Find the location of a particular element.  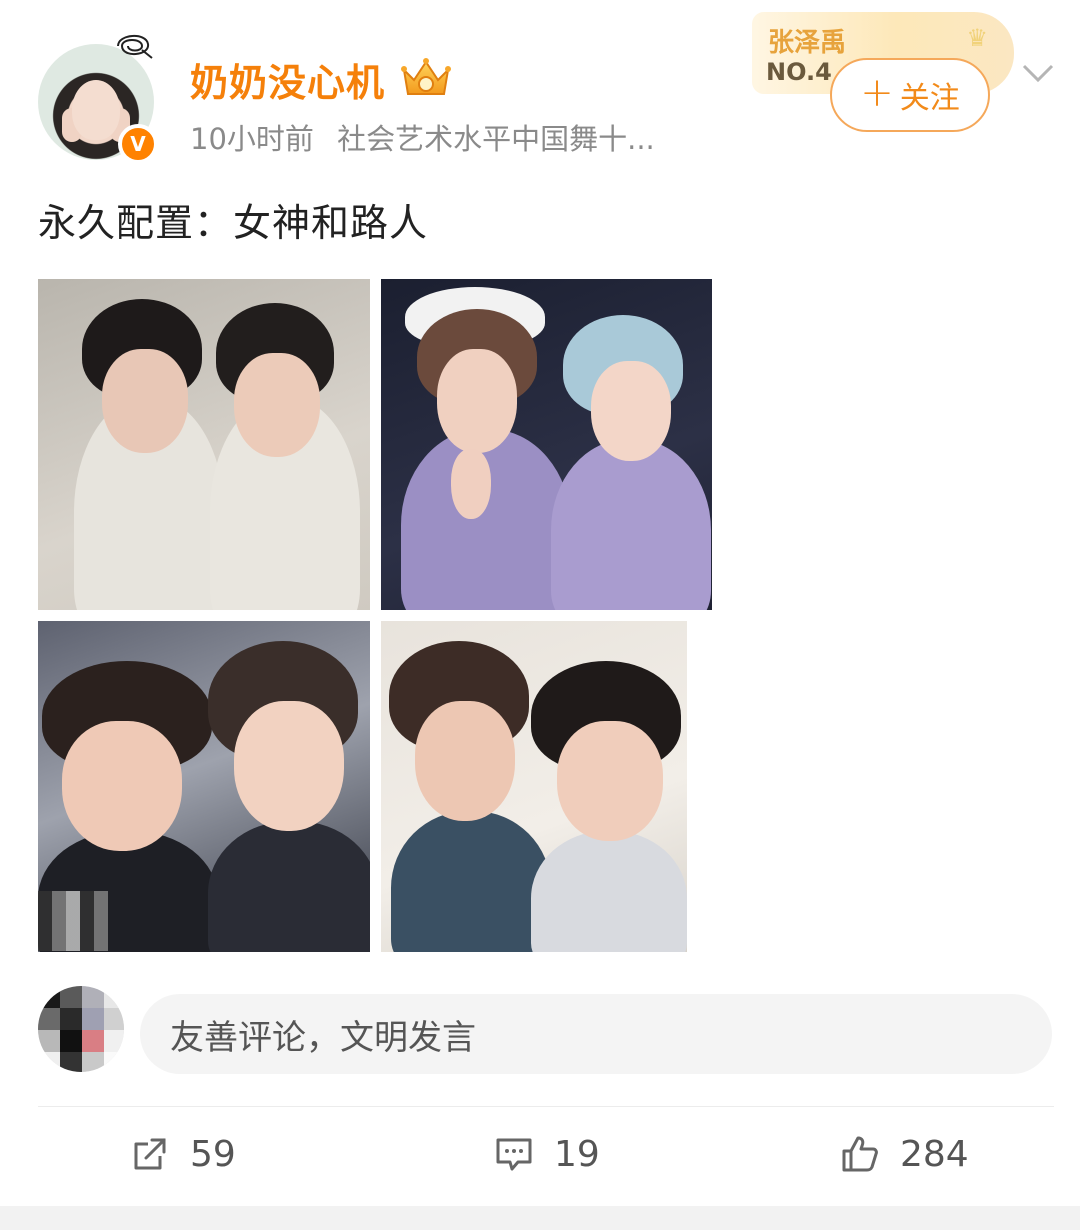

like-button: 284 is located at coordinates (904, 1154).